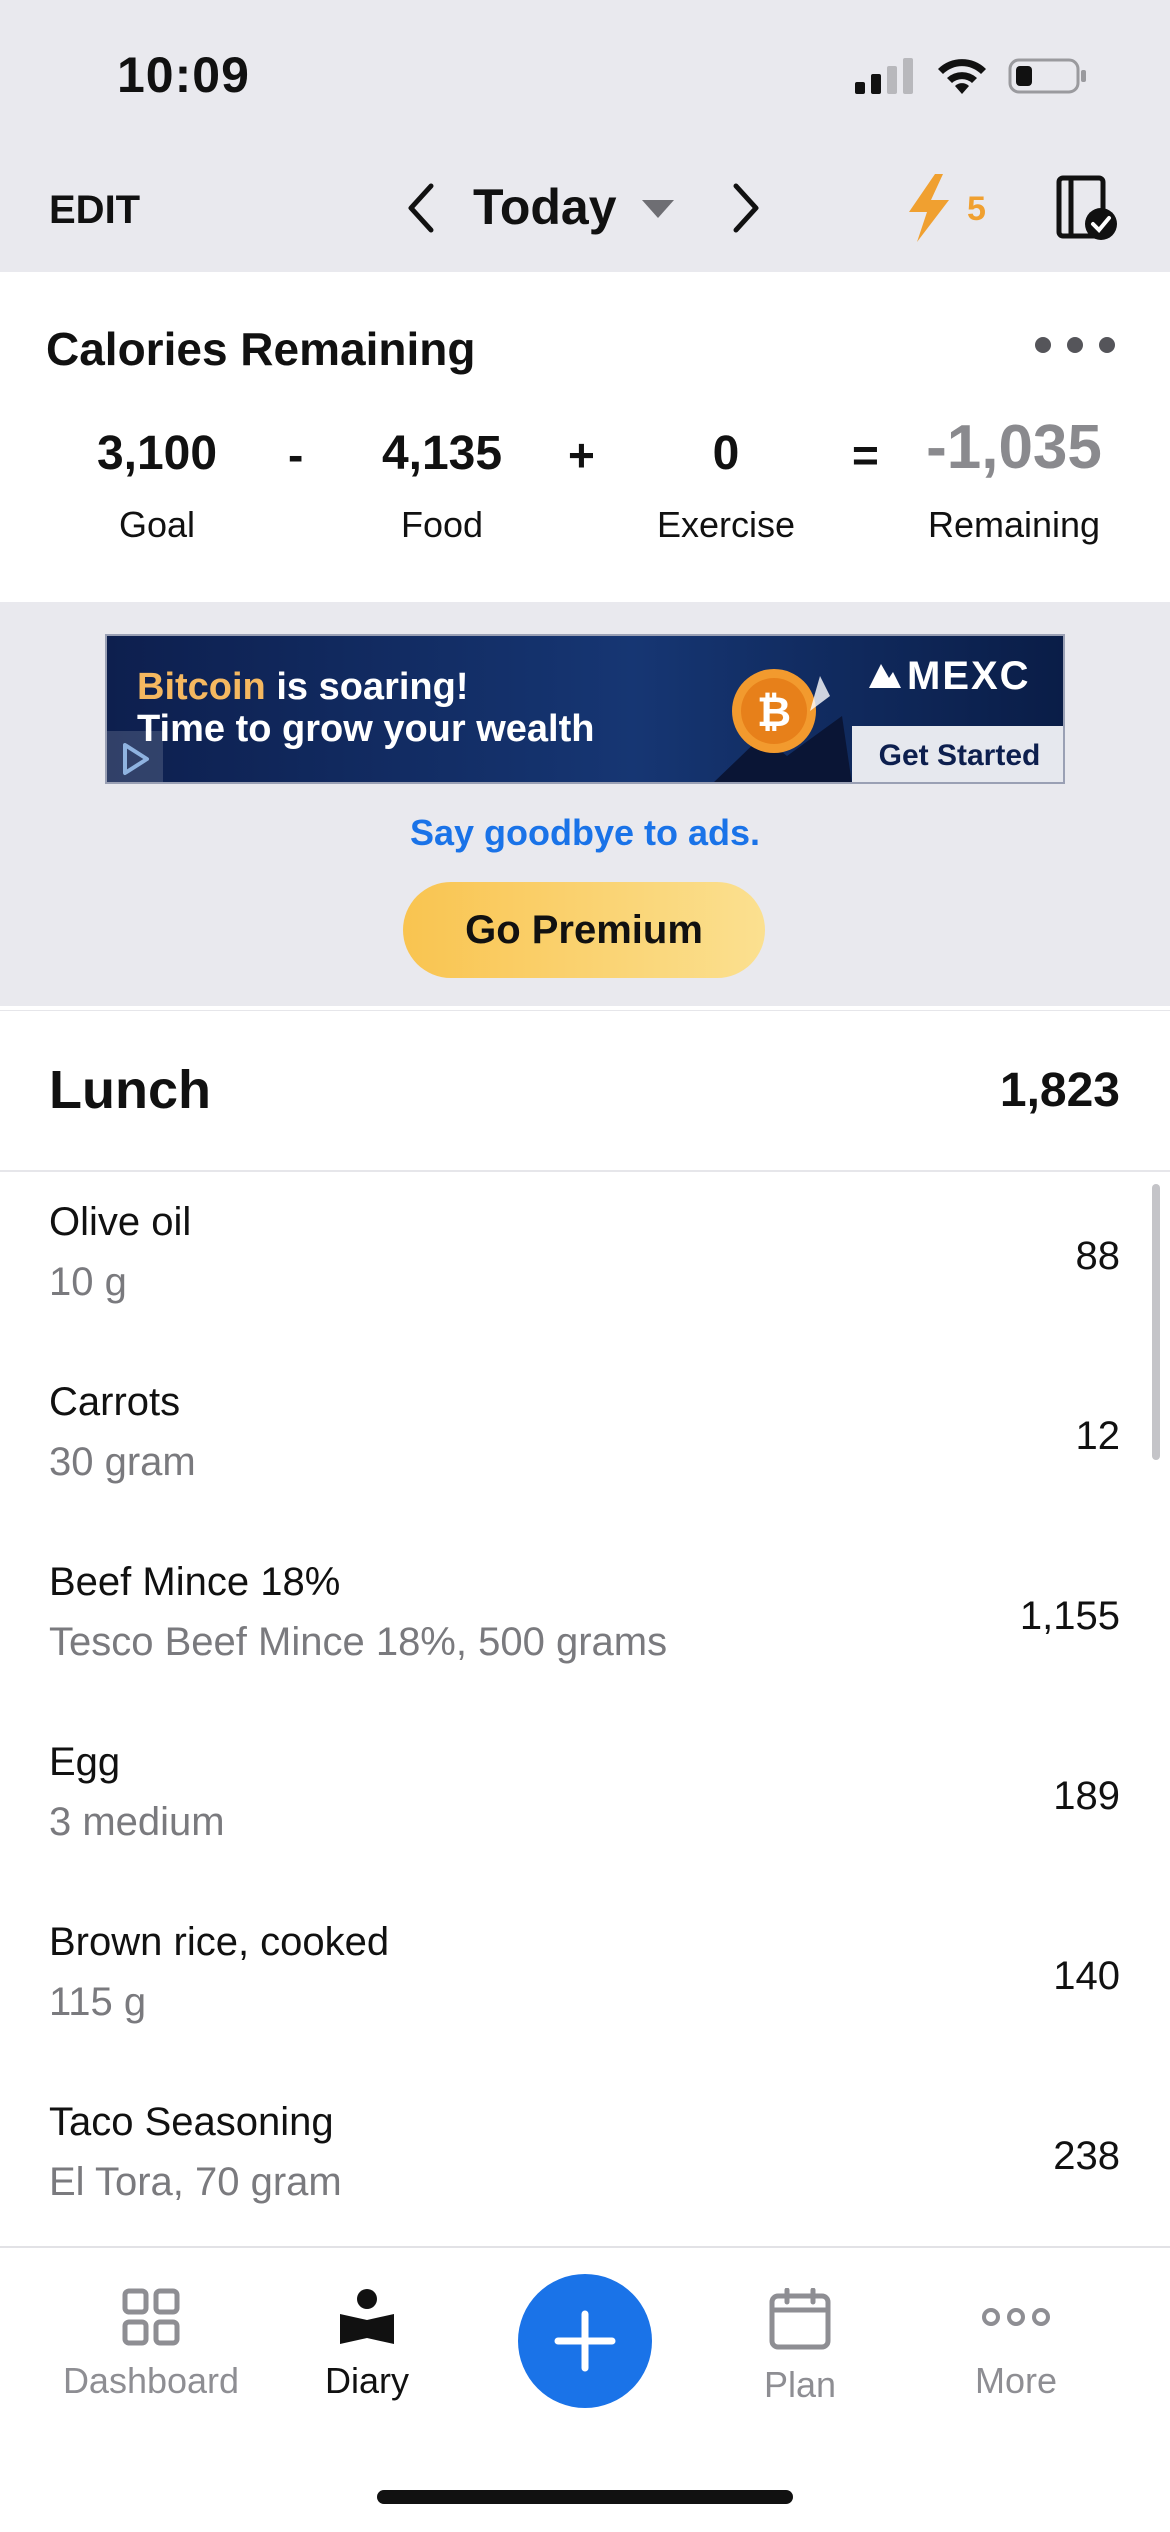 The width and height of the screenshot is (1170, 2532). Describe the element at coordinates (367, 687) in the screenshot. I see `ad-headline-rest: is soaring!` at that location.